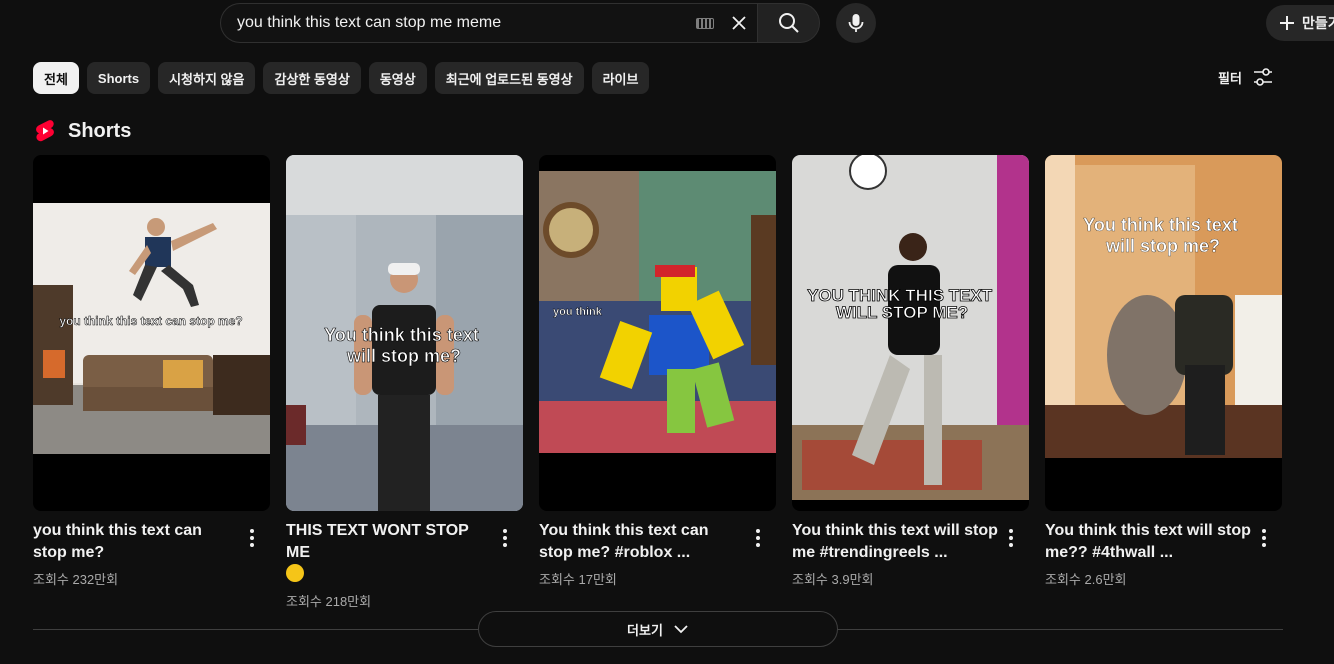 This screenshot has width=1334, height=664. What do you see at coordinates (136, 542) in the screenshot?
I see `short-title: you think this text can stop me?` at bounding box center [136, 542].